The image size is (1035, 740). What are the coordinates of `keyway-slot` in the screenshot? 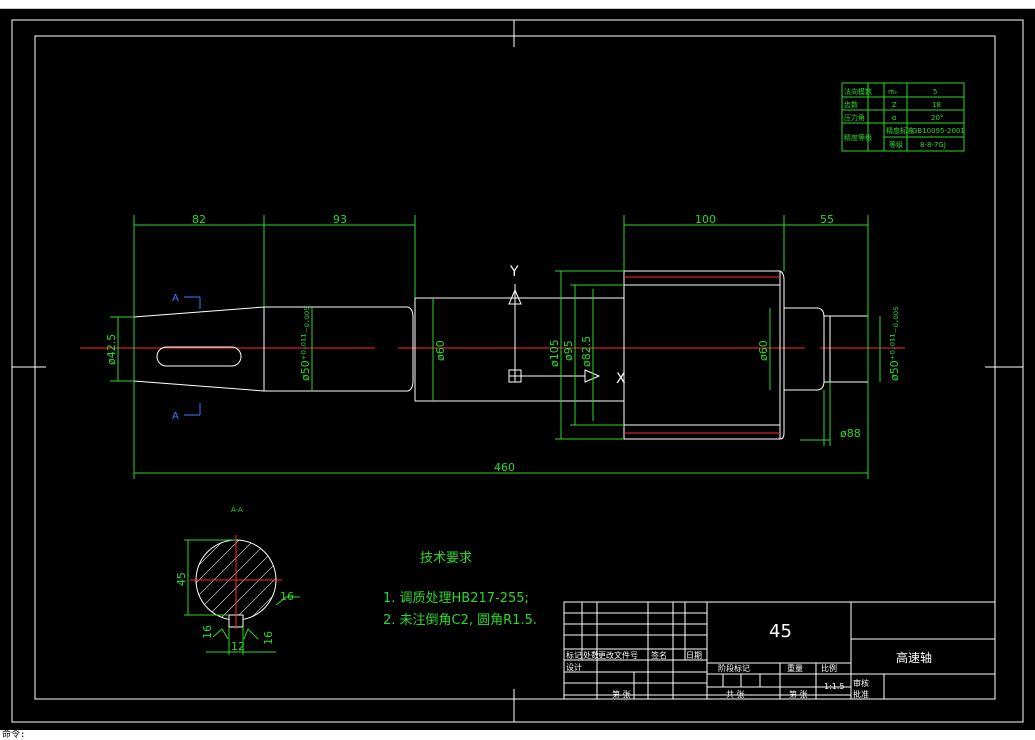 It's located at (199, 356).